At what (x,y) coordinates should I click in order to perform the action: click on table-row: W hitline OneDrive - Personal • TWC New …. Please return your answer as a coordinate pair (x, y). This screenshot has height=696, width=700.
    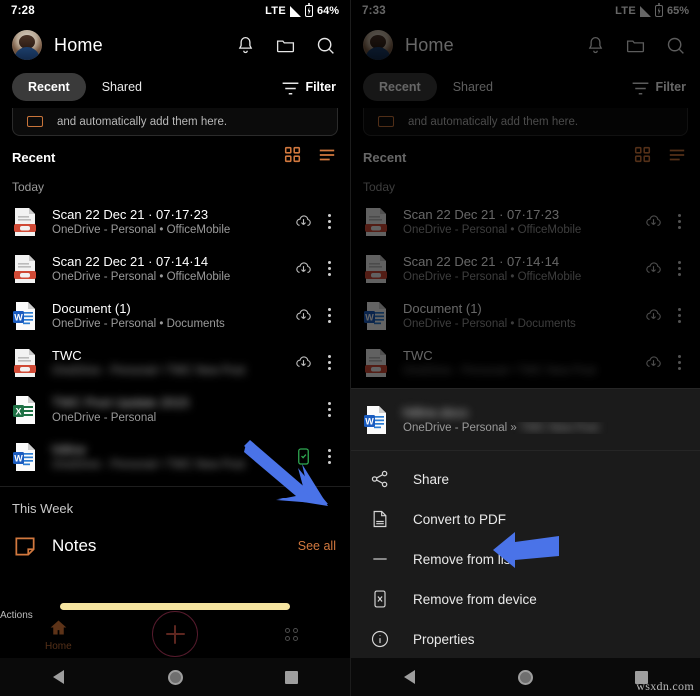
    Looking at the image, I should click on (175, 456).